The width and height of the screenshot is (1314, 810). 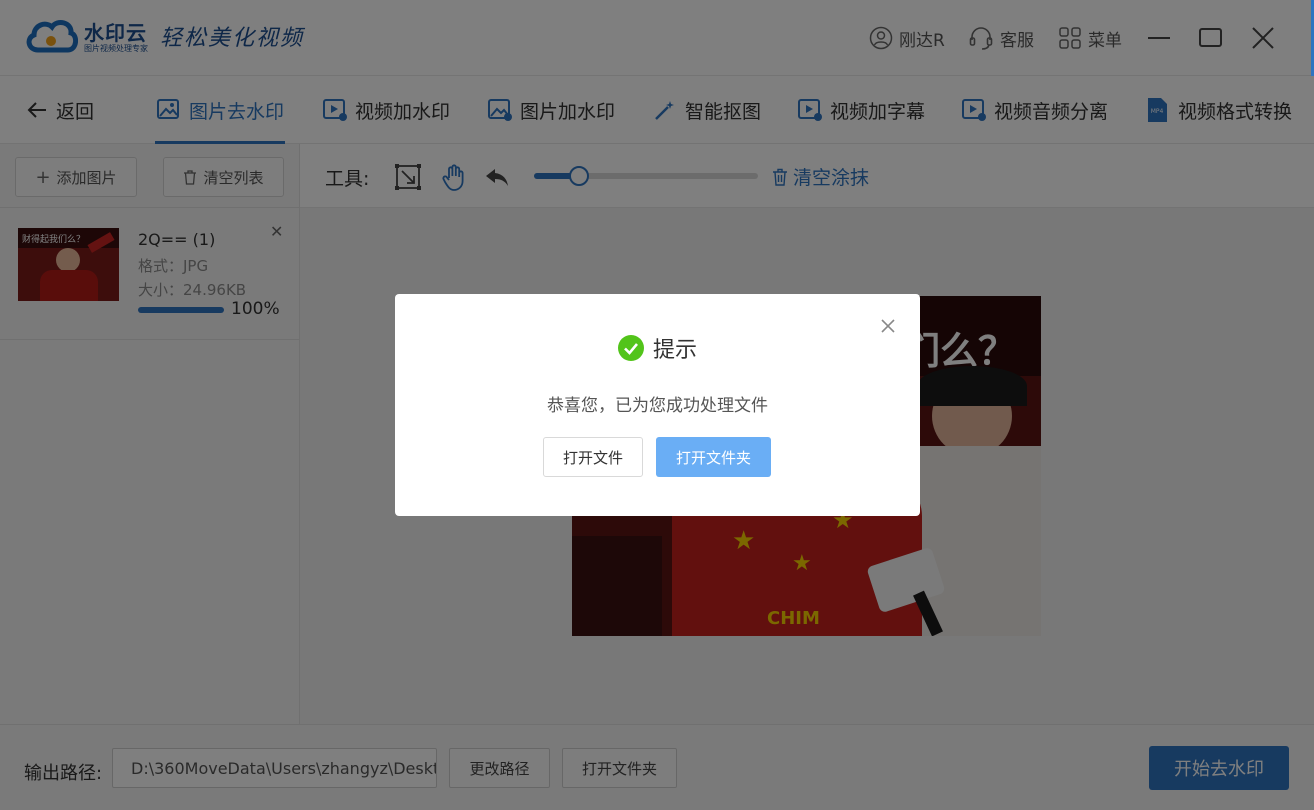 I want to click on dialog-open-folder-button: 打开文件夹, so click(x=713, y=457).